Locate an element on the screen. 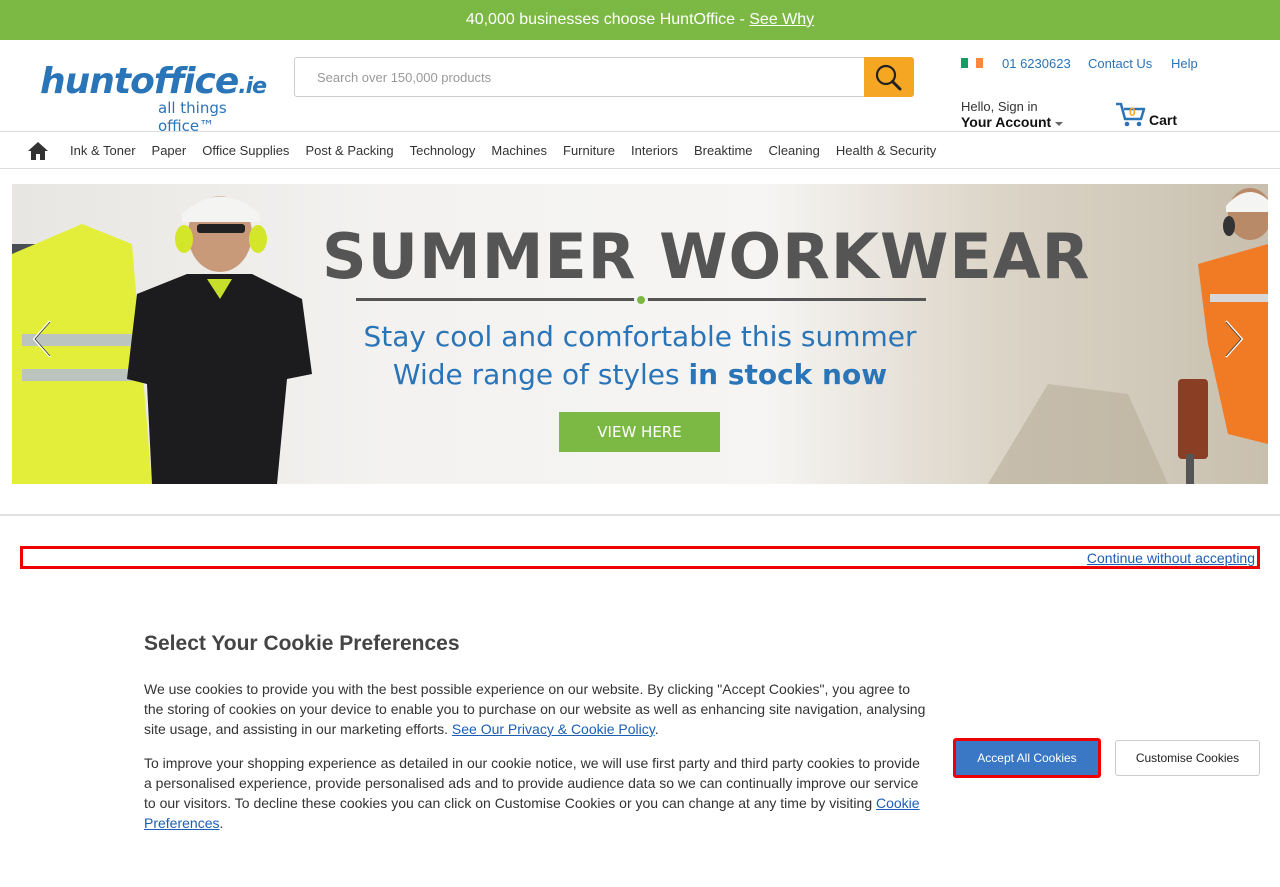  workwear-models-image is located at coordinates (162, 340).